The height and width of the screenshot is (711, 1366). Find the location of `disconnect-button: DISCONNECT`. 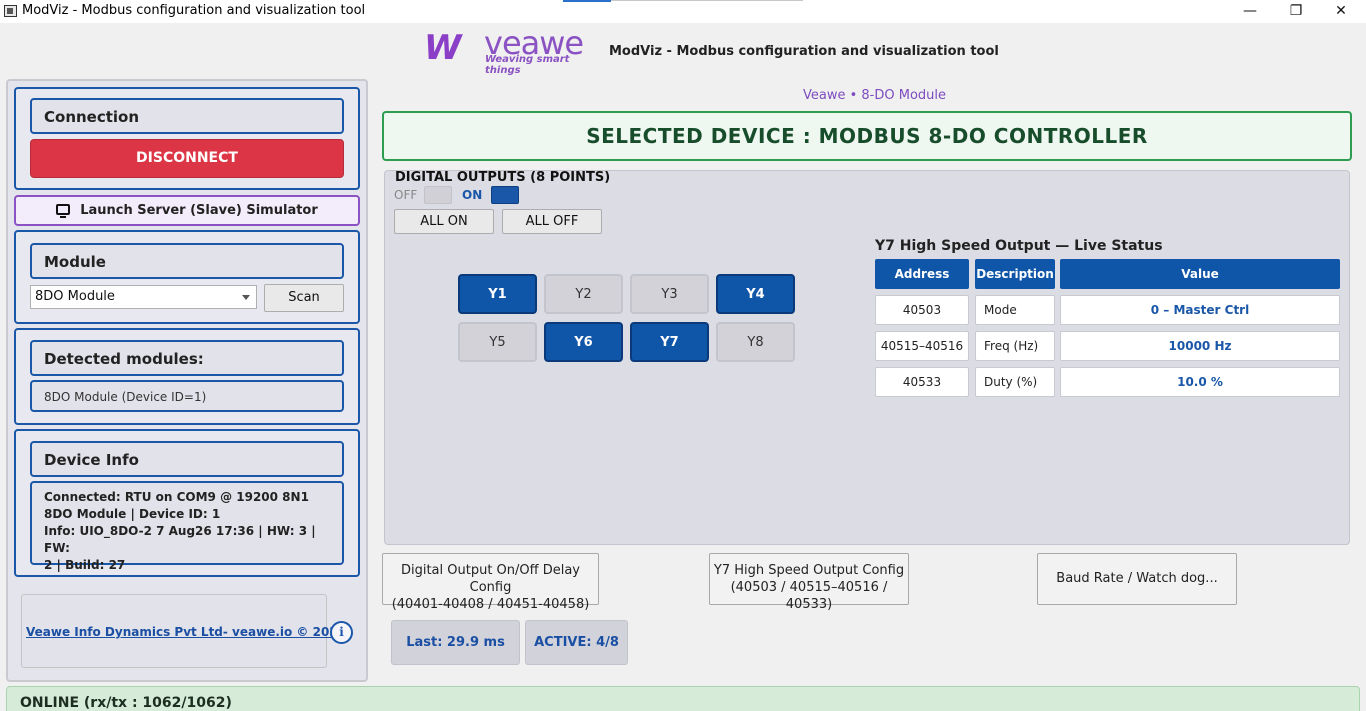

disconnect-button: DISCONNECT is located at coordinates (187, 158).